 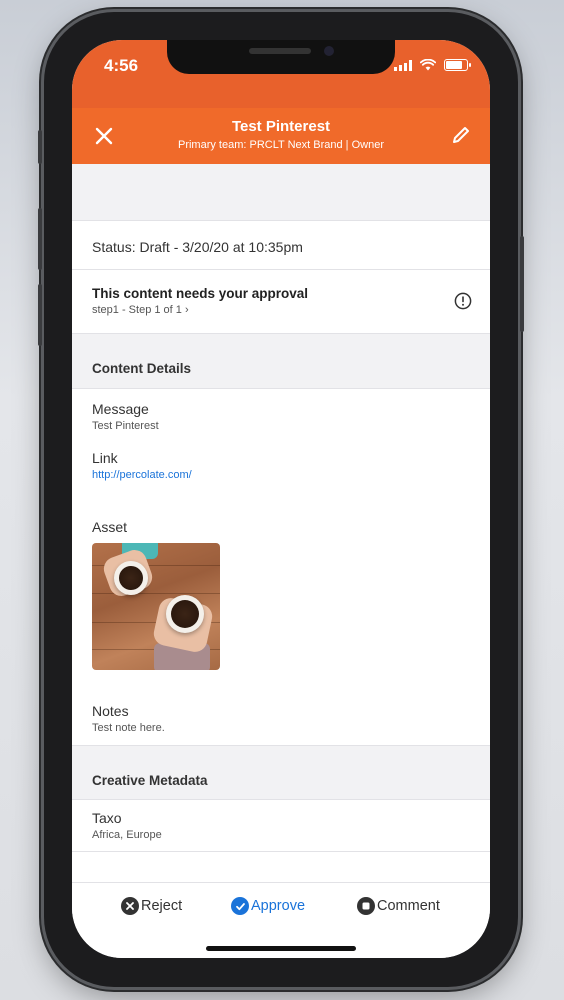 I want to click on comment-button: Comment, so click(x=398, y=906).